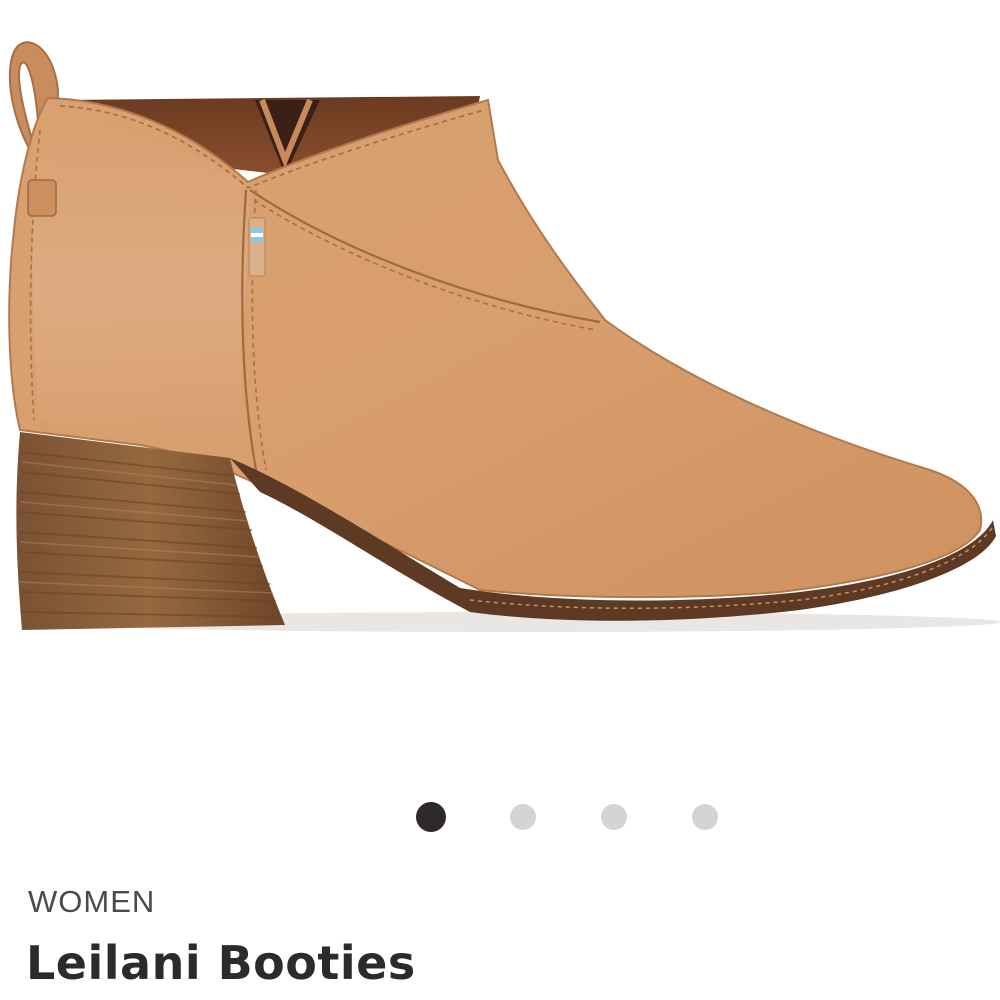 This screenshot has height=1000, width=1000. I want to click on product-category: WOMEN, so click(92, 901).